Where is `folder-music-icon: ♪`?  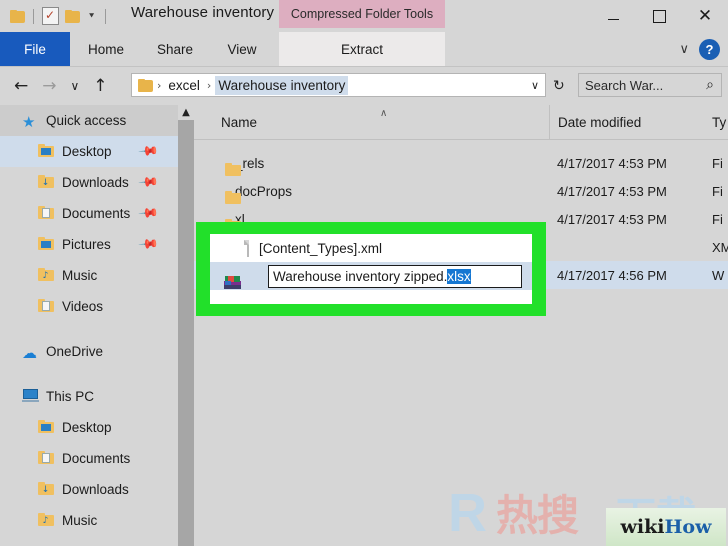
folder-music-icon: ♪ is located at coordinates (45, 276).